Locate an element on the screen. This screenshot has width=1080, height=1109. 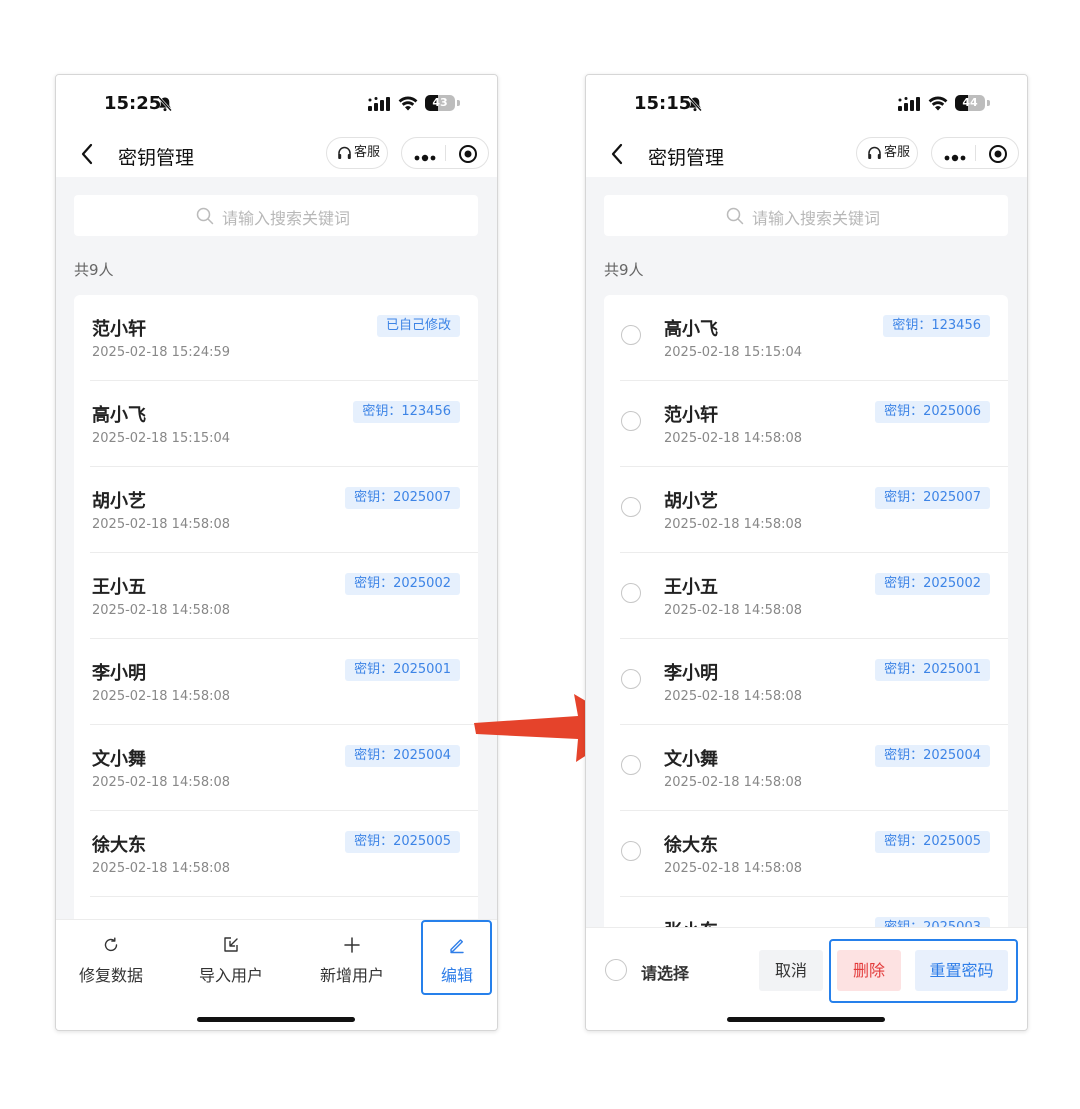
import-users-button: 导入用户 is located at coordinates (231, 964).